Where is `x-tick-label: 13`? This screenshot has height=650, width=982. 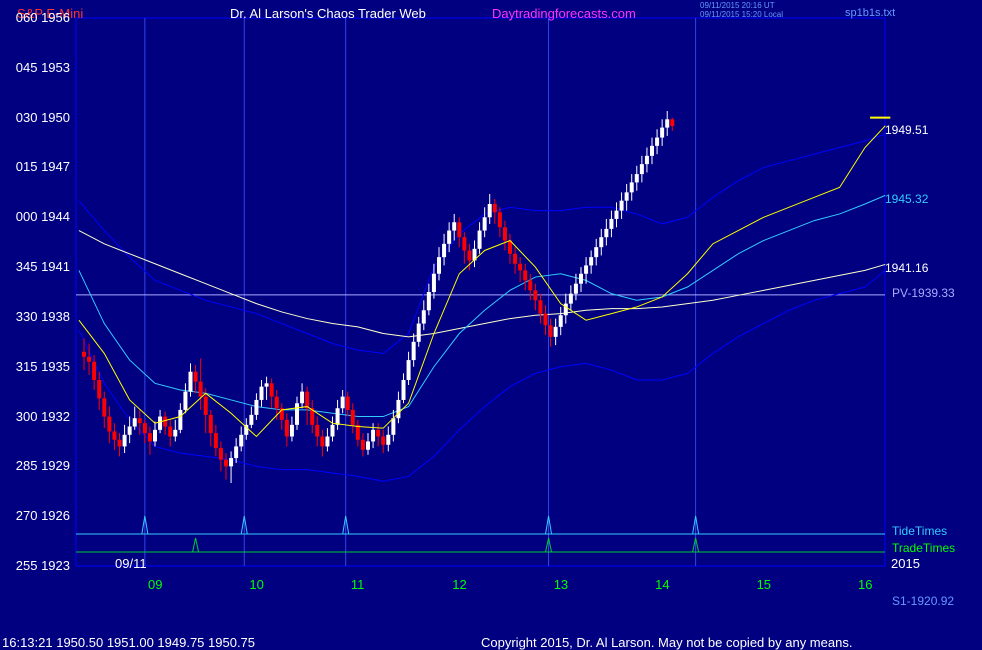
x-tick-label: 13 is located at coordinates (561, 584).